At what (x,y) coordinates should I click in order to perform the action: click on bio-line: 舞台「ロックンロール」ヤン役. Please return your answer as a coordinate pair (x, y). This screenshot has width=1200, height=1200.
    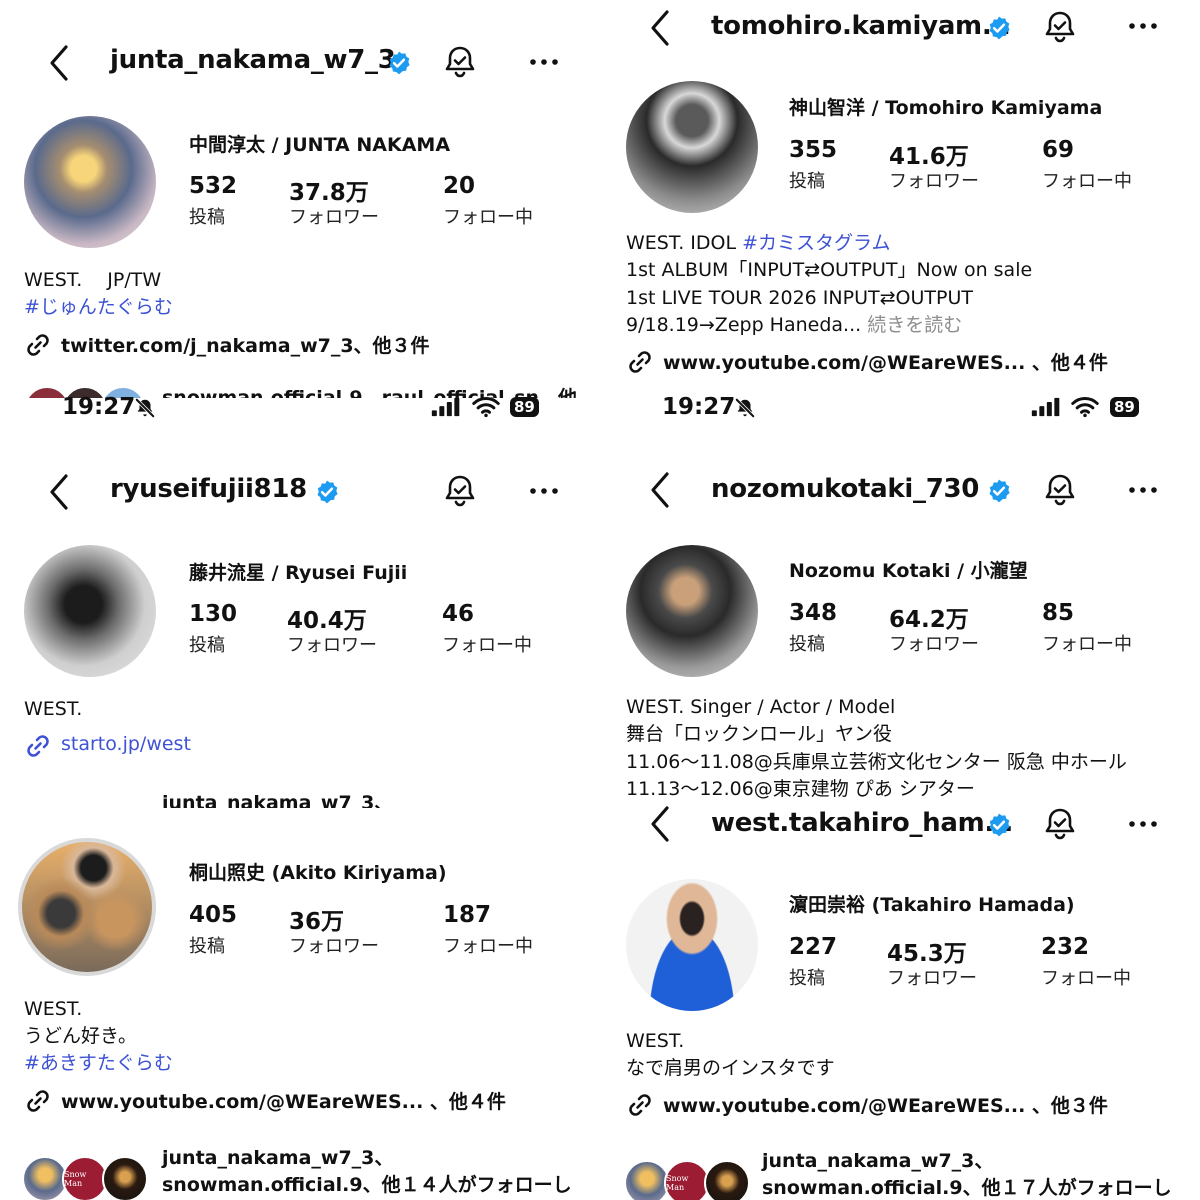
    Looking at the image, I should click on (759, 734).